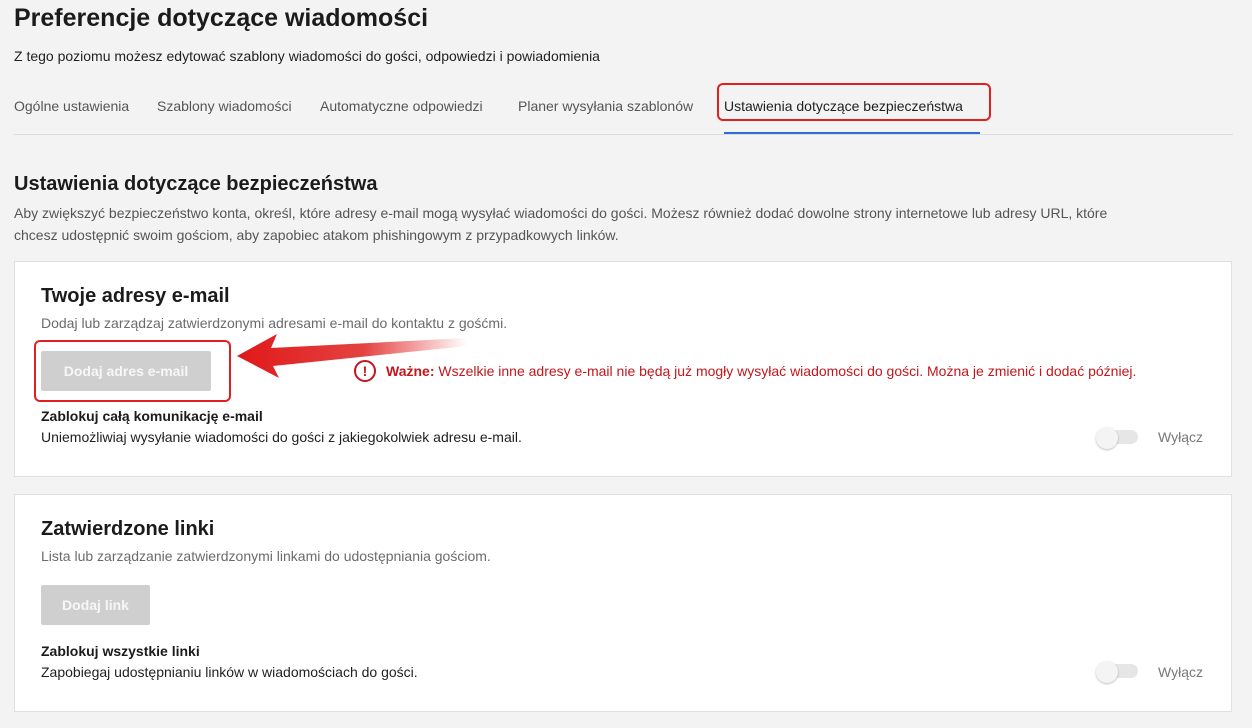 This screenshot has width=1252, height=728. What do you see at coordinates (852, 133) in the screenshot?
I see `active-tab-indicator` at bounding box center [852, 133].